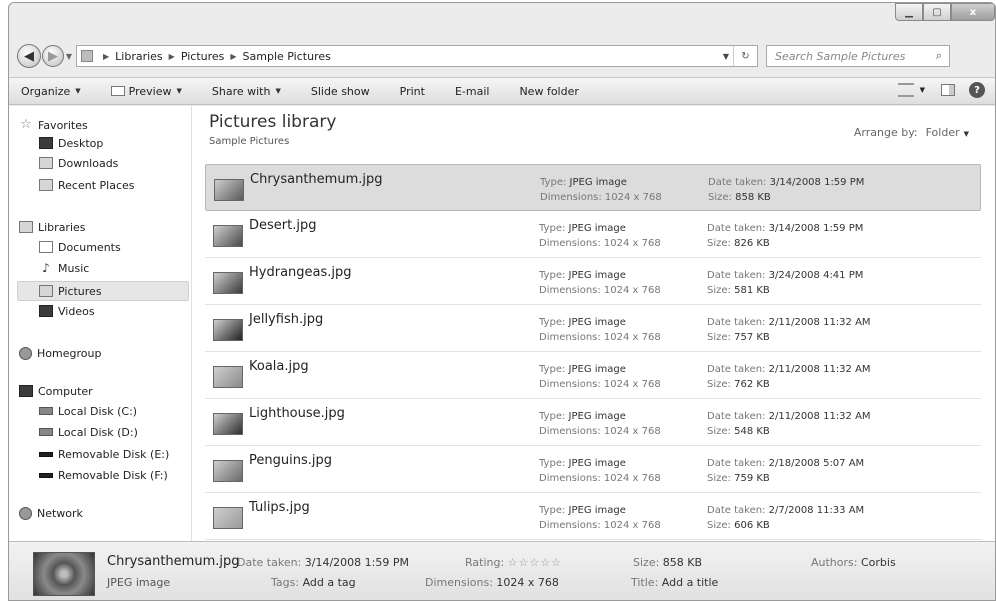  Describe the element at coordinates (53, 56) in the screenshot. I see `forward-button: ▶` at that location.